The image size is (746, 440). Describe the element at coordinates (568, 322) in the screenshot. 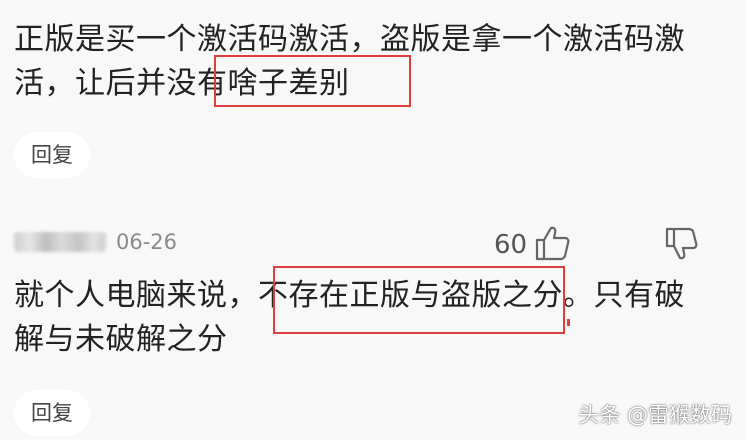

I see `annotation-mark` at that location.